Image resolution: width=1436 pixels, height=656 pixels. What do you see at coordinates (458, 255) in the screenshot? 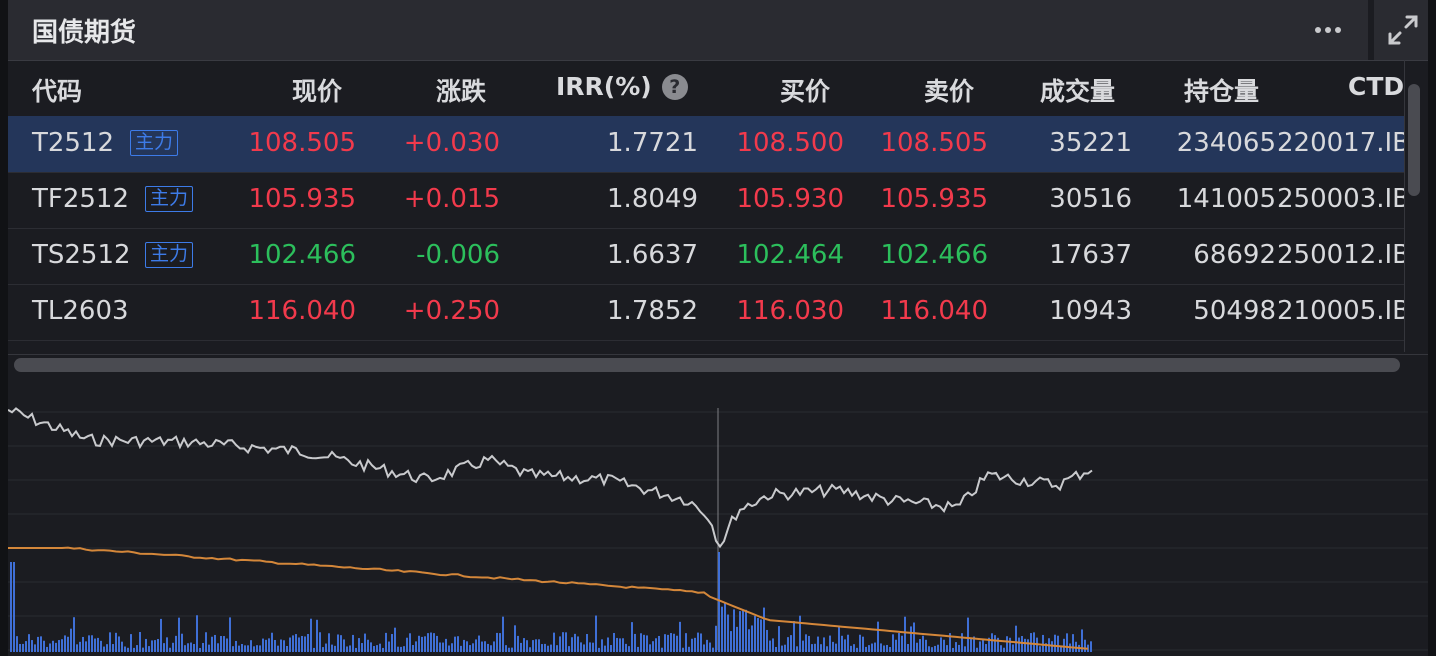
I see `row-change: -0.006` at bounding box center [458, 255].